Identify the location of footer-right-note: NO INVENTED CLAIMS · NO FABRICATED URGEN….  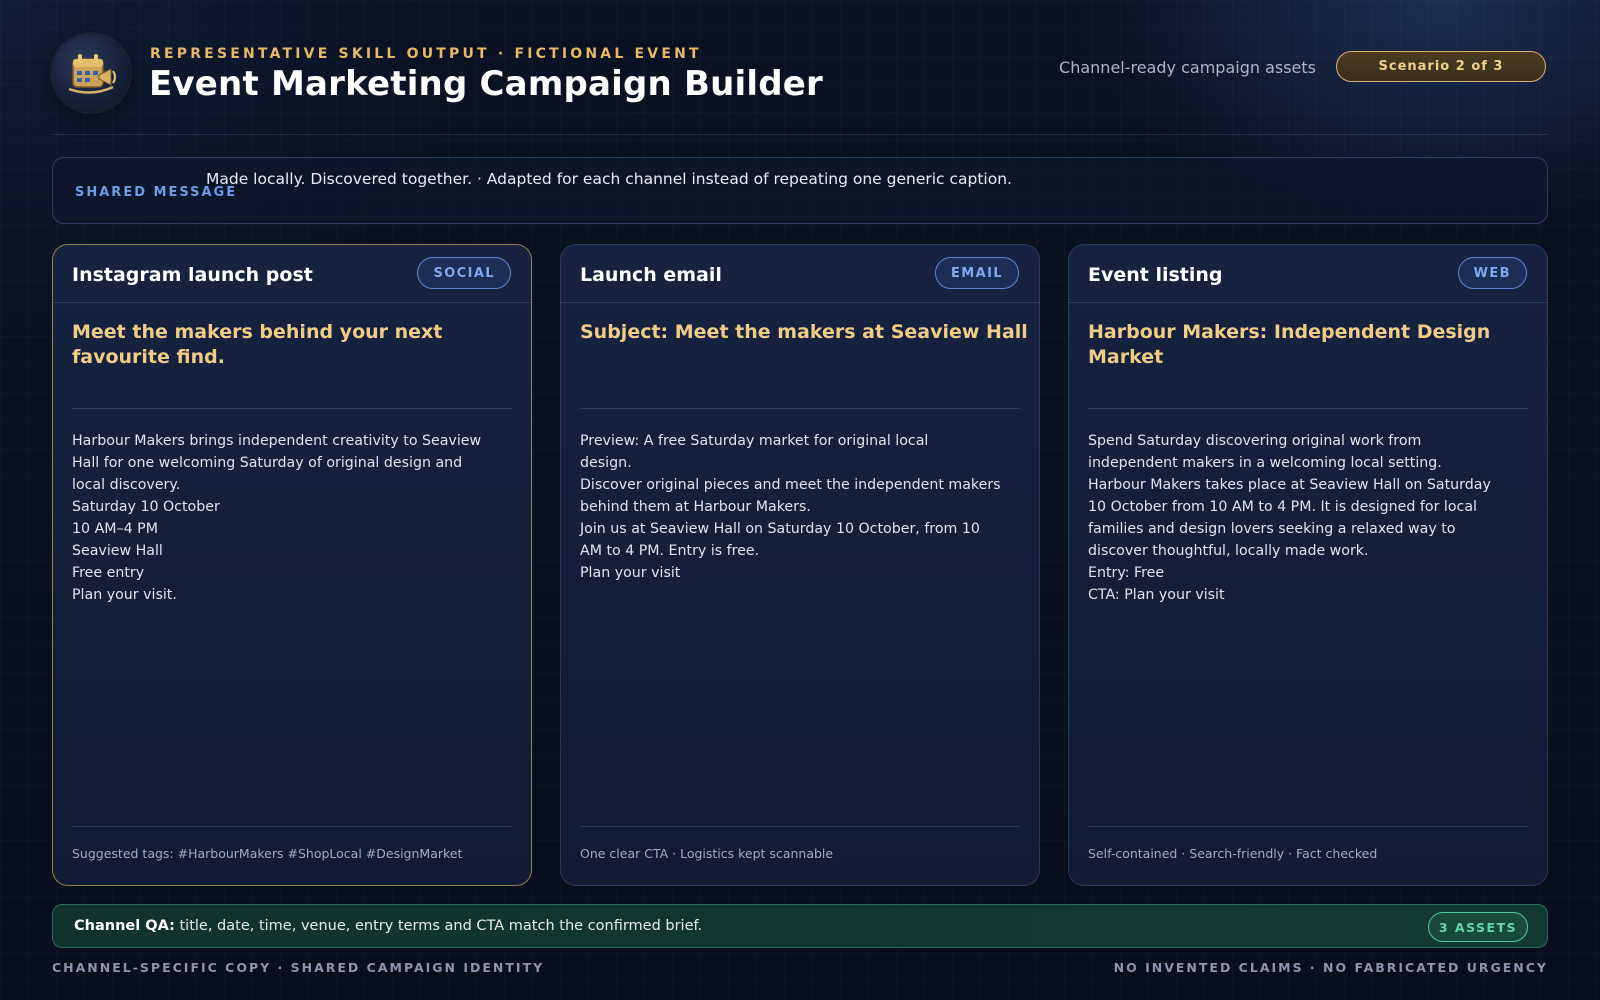
(1330, 967).